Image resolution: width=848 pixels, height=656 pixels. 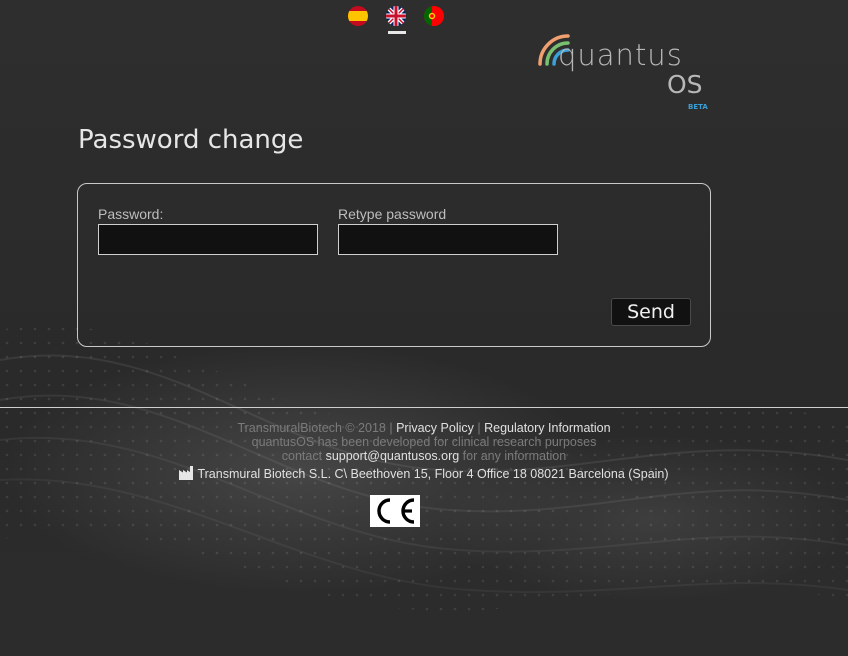 I want to click on copyright-text: TransmuralBiotech © 2018, so click(x=311, y=428).